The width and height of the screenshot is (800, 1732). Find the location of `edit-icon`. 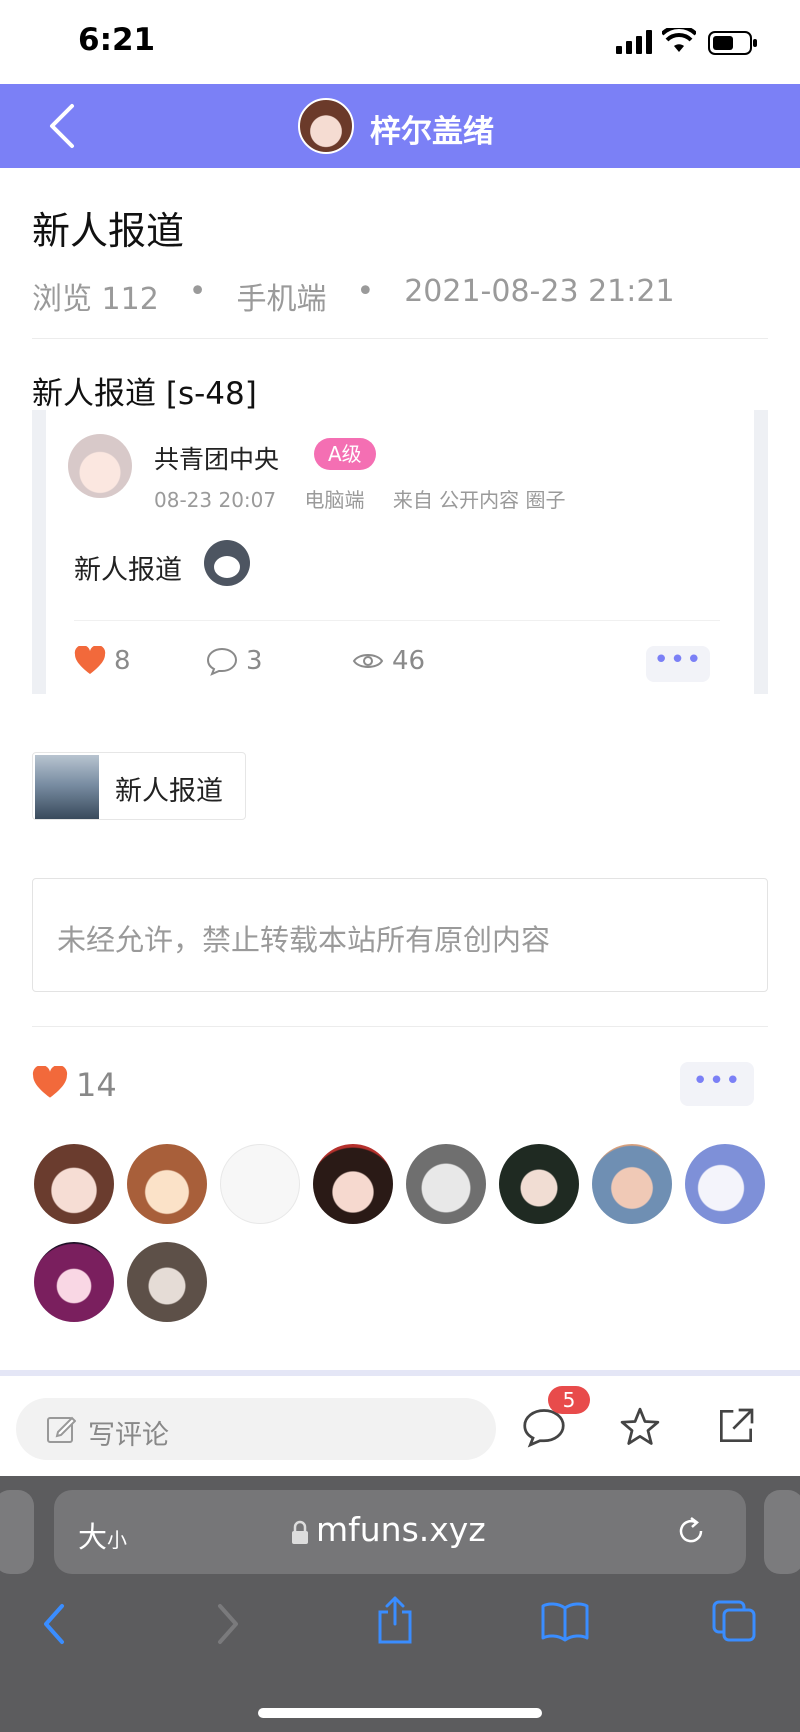

edit-icon is located at coordinates (61, 1429).